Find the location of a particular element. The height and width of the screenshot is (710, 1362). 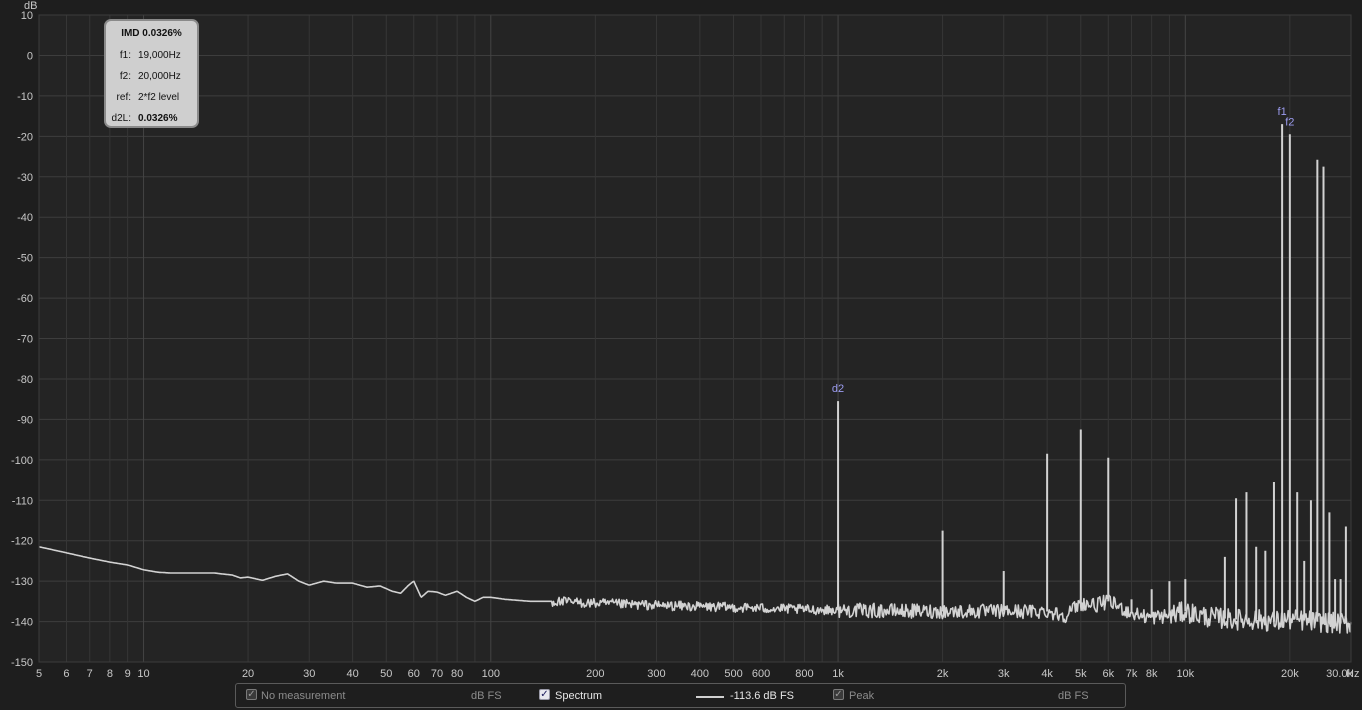

x-tick-label: 40 is located at coordinates (352, 674).